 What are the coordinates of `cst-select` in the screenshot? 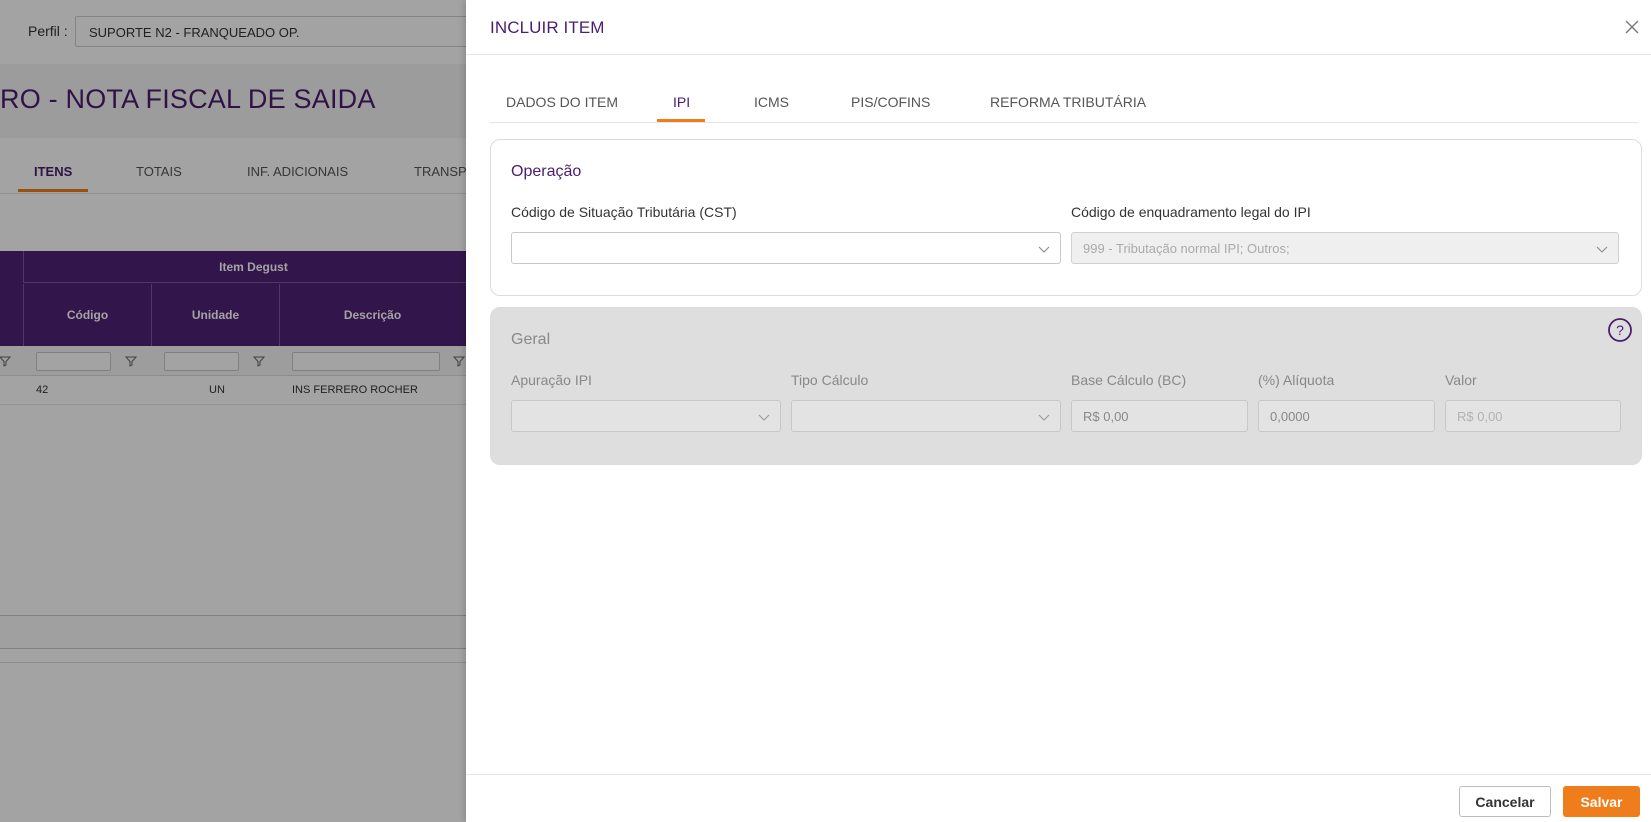 It's located at (786, 248).